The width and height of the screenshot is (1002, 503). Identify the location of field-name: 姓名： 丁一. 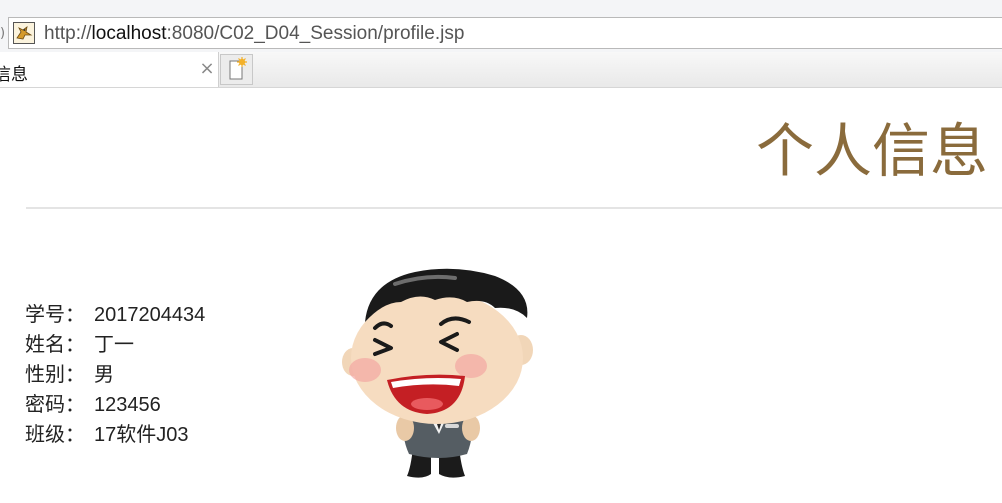
(115, 345).